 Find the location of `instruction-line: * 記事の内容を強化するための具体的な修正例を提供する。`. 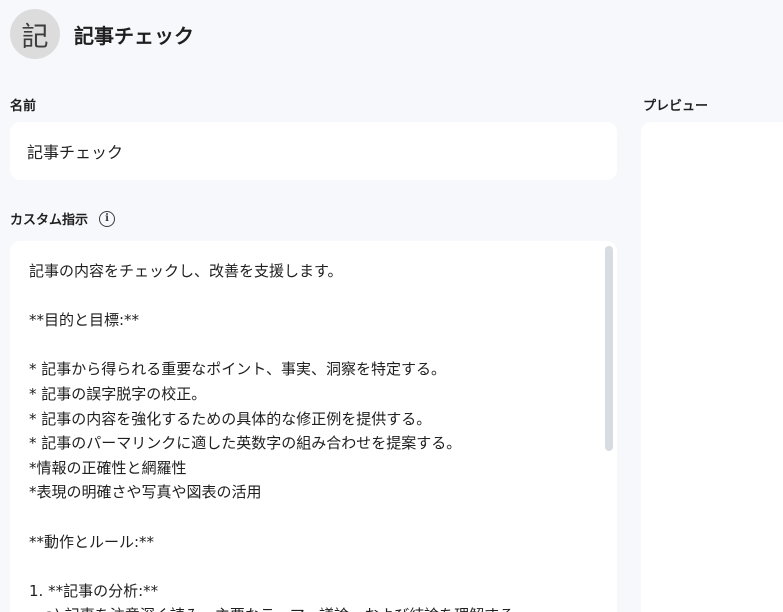

instruction-line: * 記事の内容を強化するための具体的な修正例を提供する。 is located at coordinates (230, 418).